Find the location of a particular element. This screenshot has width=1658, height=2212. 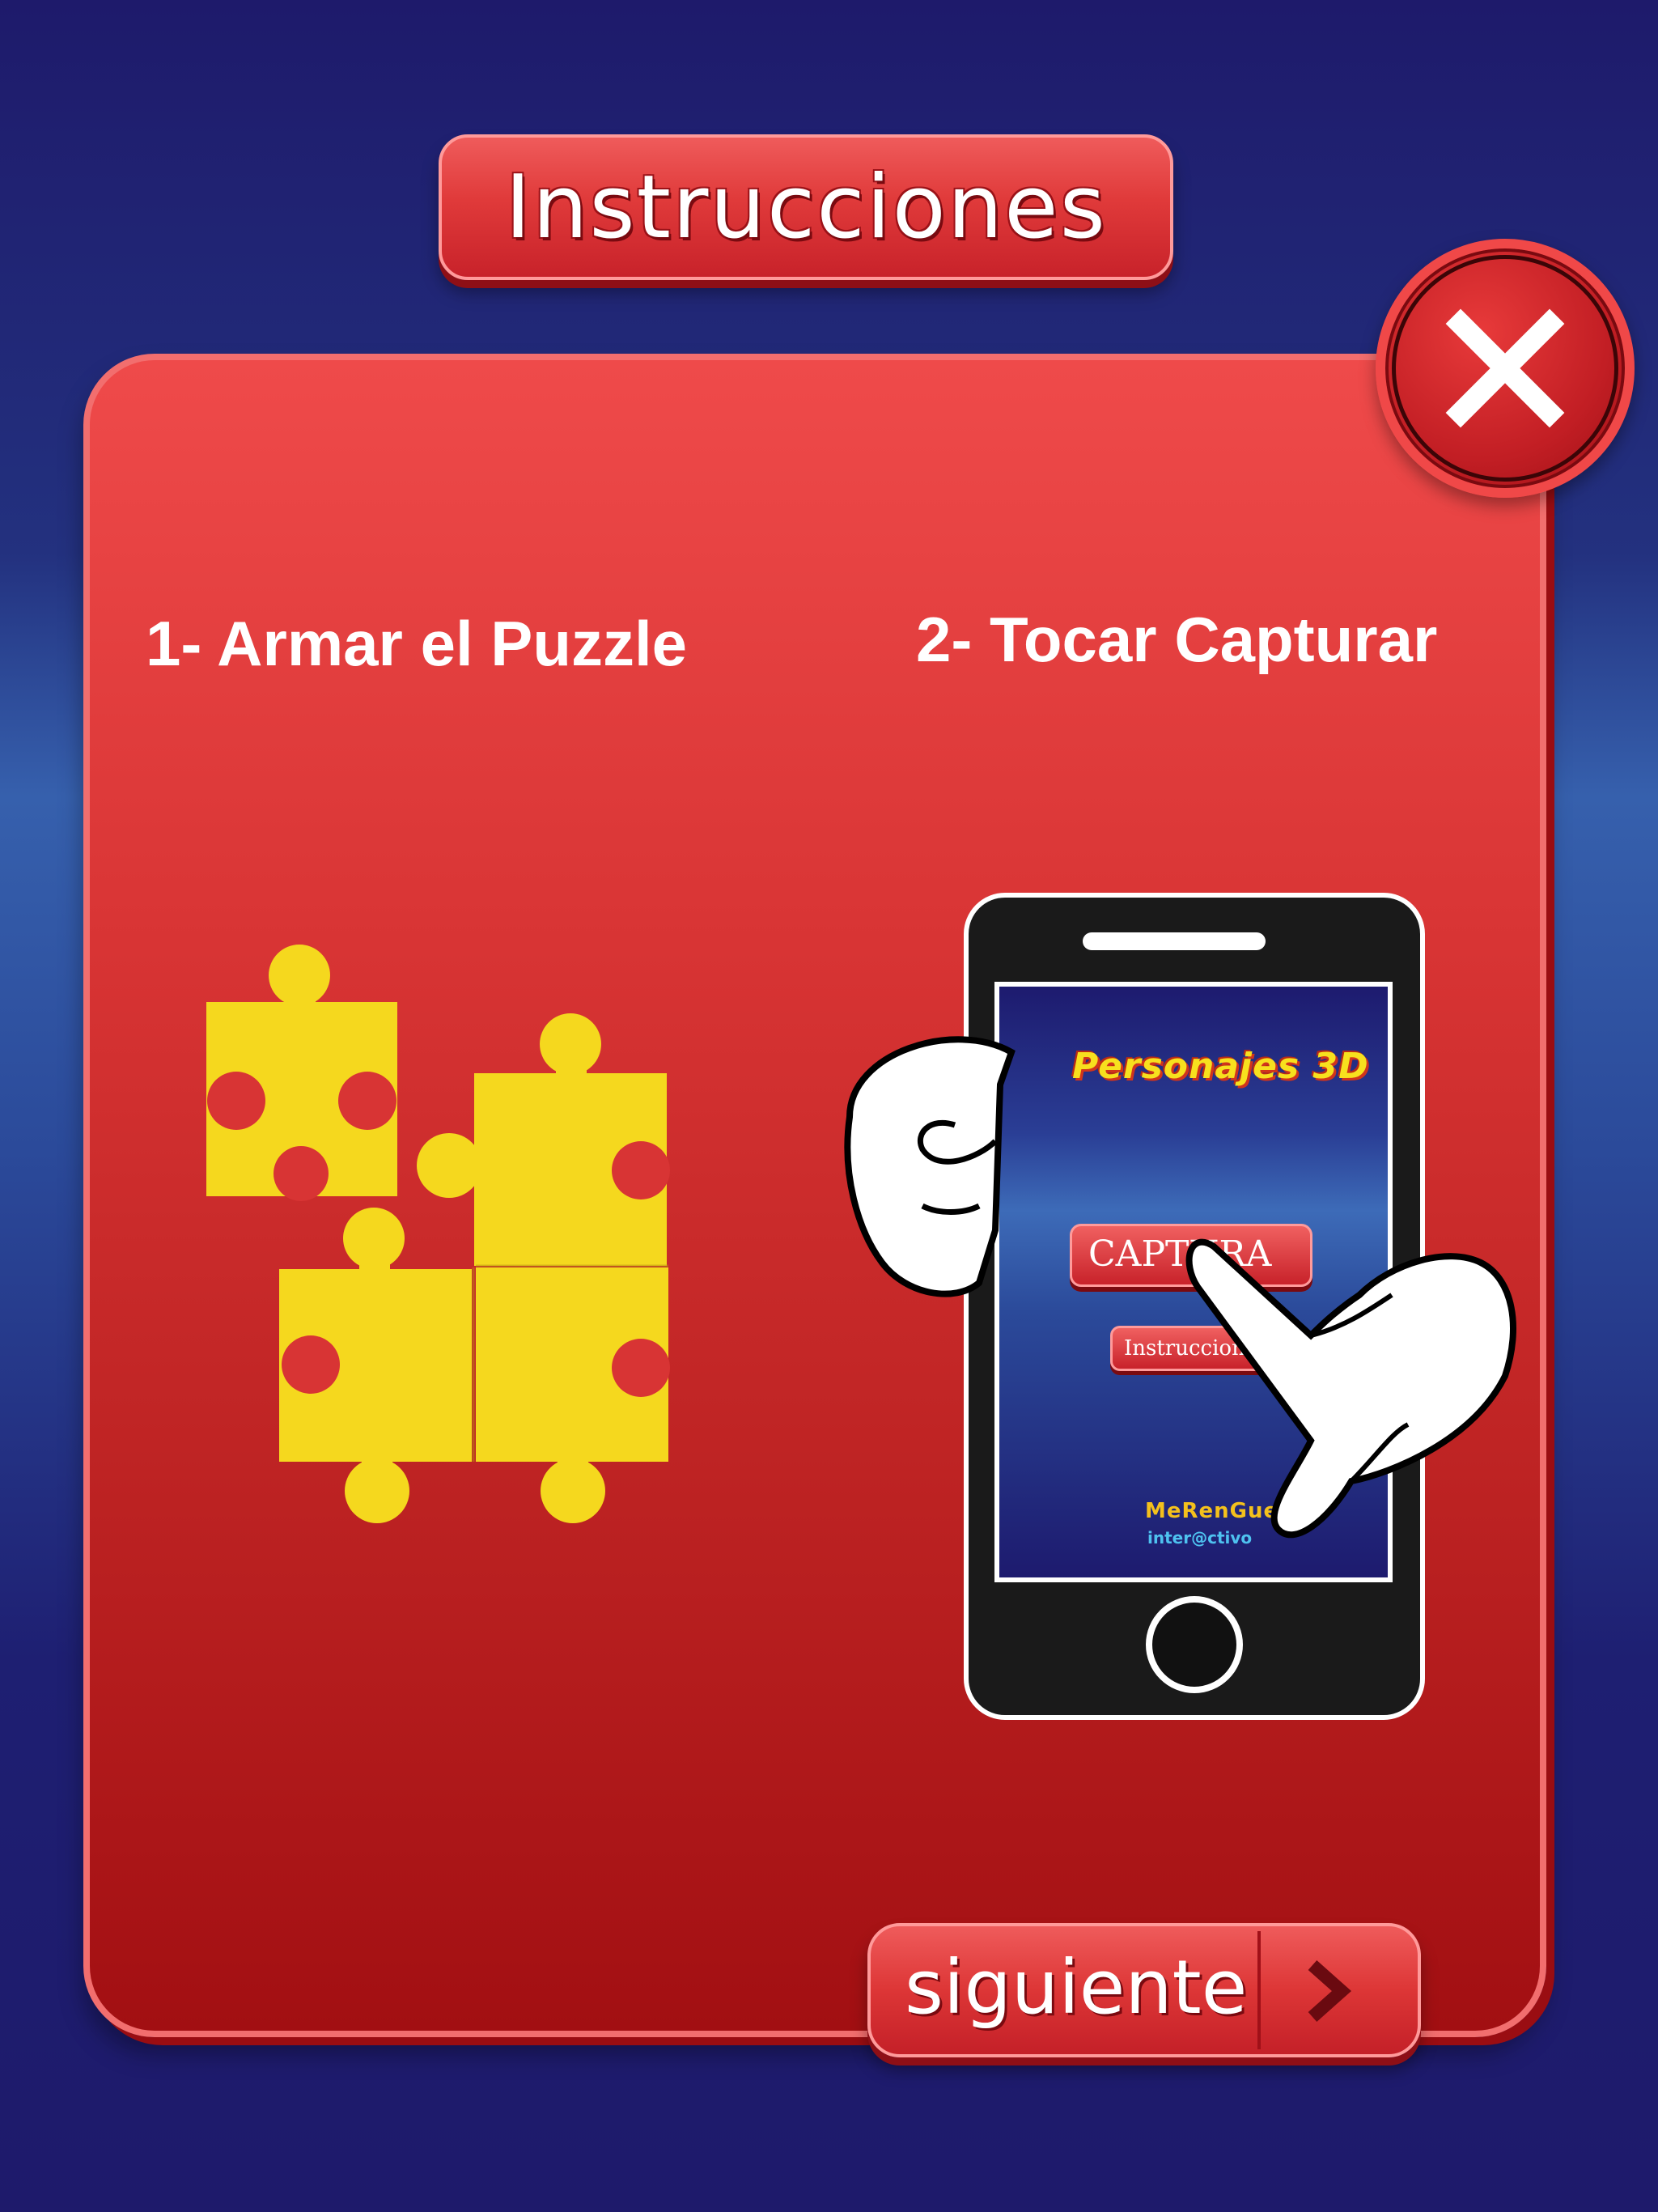

close-button-ring is located at coordinates (1505, 368).